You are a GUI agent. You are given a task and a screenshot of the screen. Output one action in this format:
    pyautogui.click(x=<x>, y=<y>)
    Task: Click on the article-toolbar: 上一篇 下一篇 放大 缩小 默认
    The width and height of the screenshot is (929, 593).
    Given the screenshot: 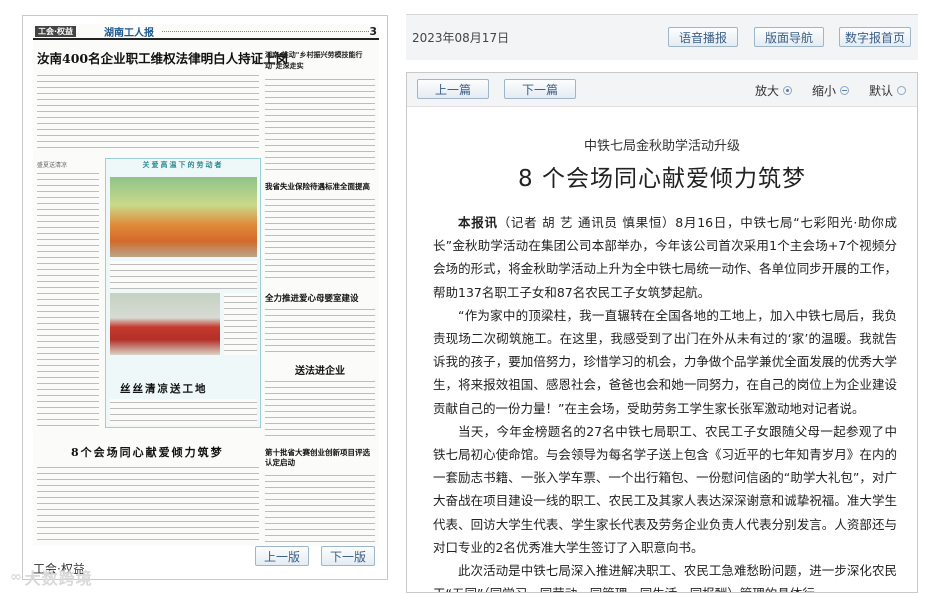 What is the action you would take?
    pyautogui.click(x=662, y=90)
    